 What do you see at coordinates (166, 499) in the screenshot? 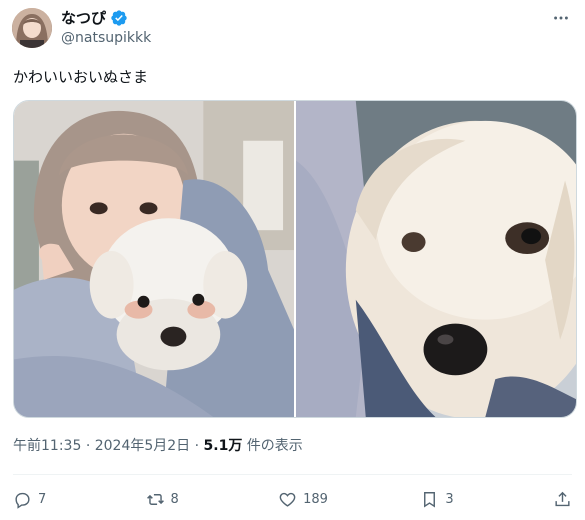
I see `retweet-button: 8` at bounding box center [166, 499].